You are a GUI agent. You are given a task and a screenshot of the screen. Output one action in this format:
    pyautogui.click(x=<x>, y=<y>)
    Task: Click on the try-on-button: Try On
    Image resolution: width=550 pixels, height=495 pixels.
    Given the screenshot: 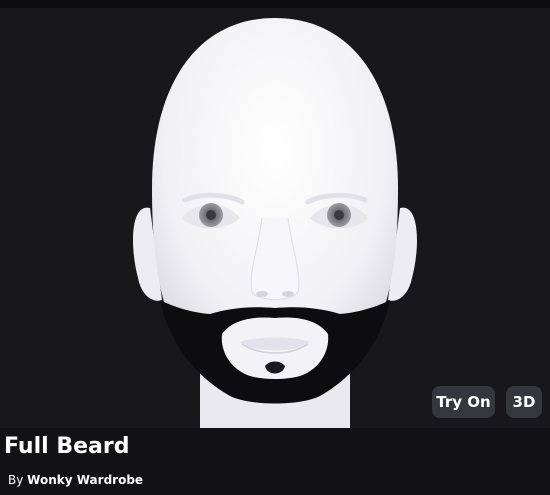 What is the action you would take?
    pyautogui.click(x=463, y=402)
    